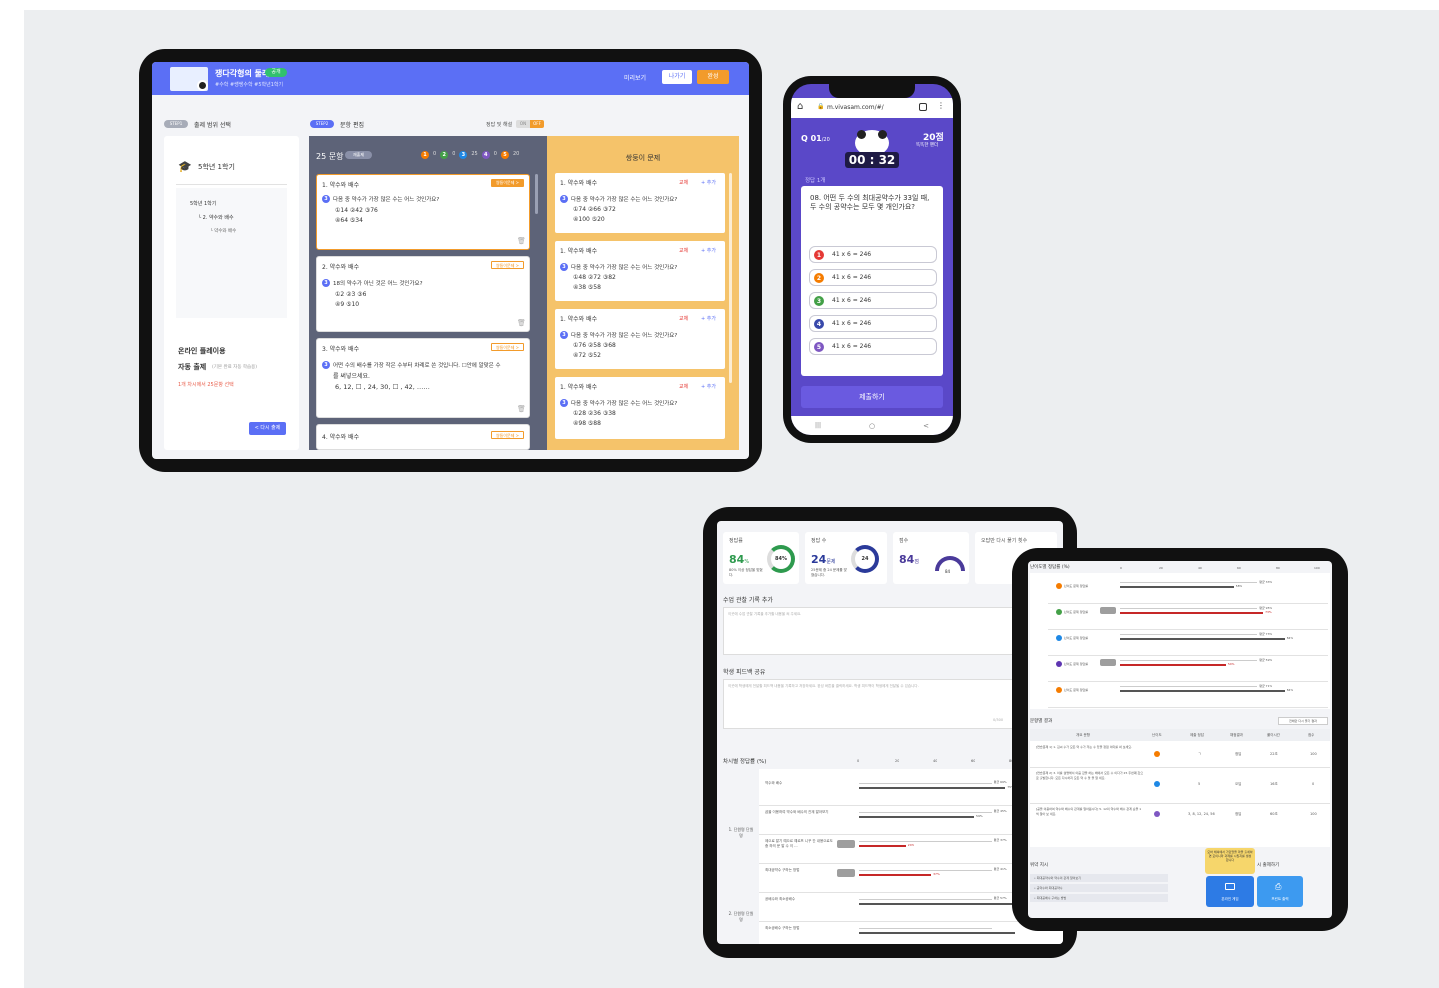  Describe the element at coordinates (872, 426) in the screenshot. I see `home-nav-icon: ○` at that location.